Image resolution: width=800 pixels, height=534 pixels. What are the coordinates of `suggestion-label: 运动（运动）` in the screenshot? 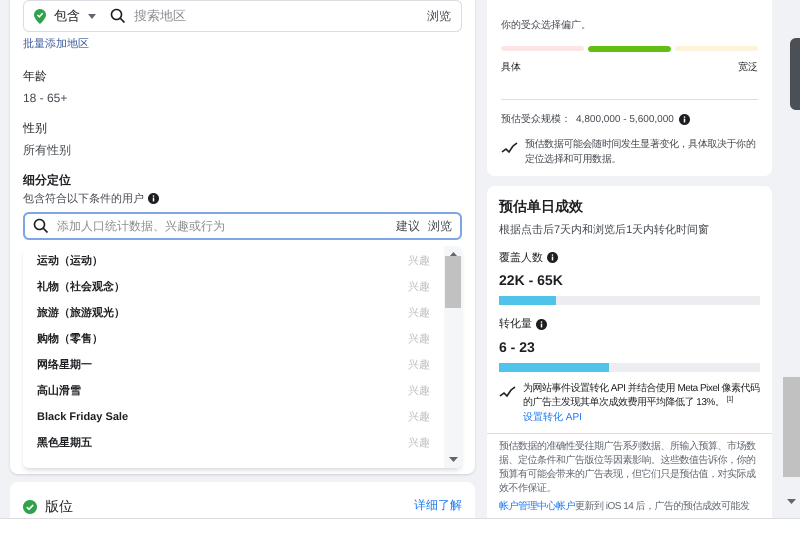 It's located at (70, 261).